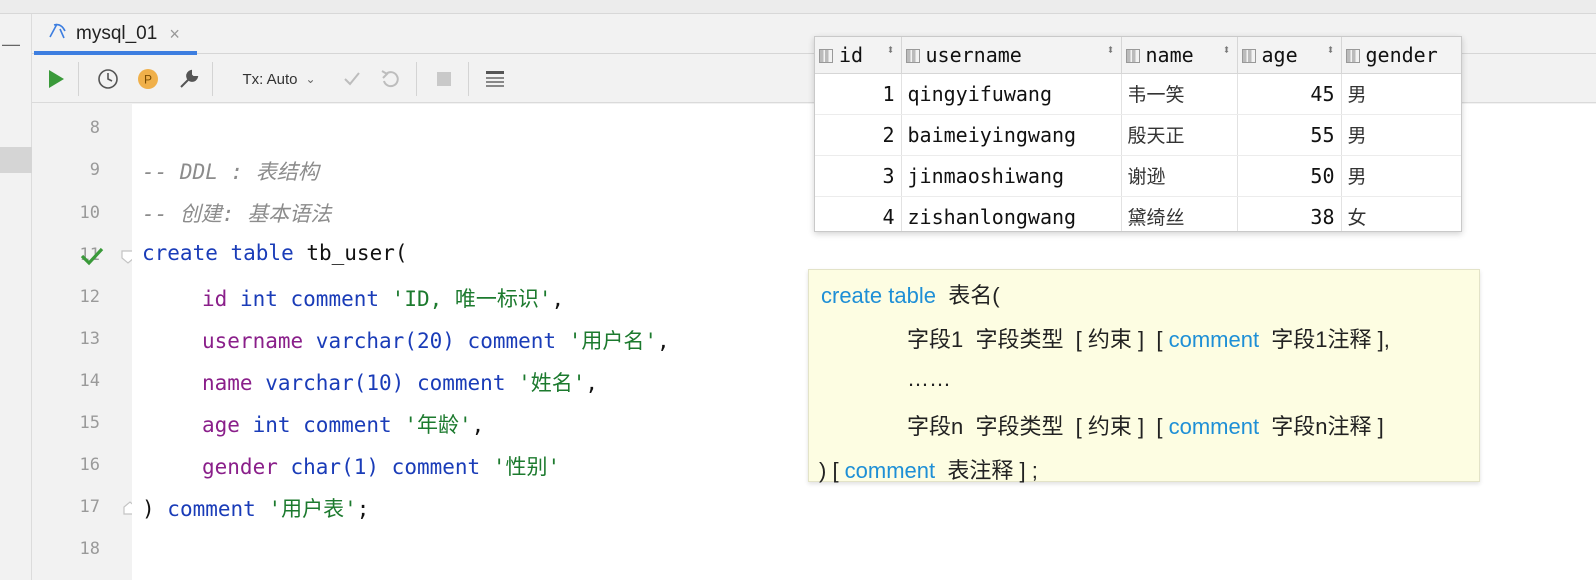 Image resolution: width=1596 pixels, height=580 pixels. What do you see at coordinates (606, 341) in the screenshot?
I see `code-token: '用户名'` at bounding box center [606, 341].